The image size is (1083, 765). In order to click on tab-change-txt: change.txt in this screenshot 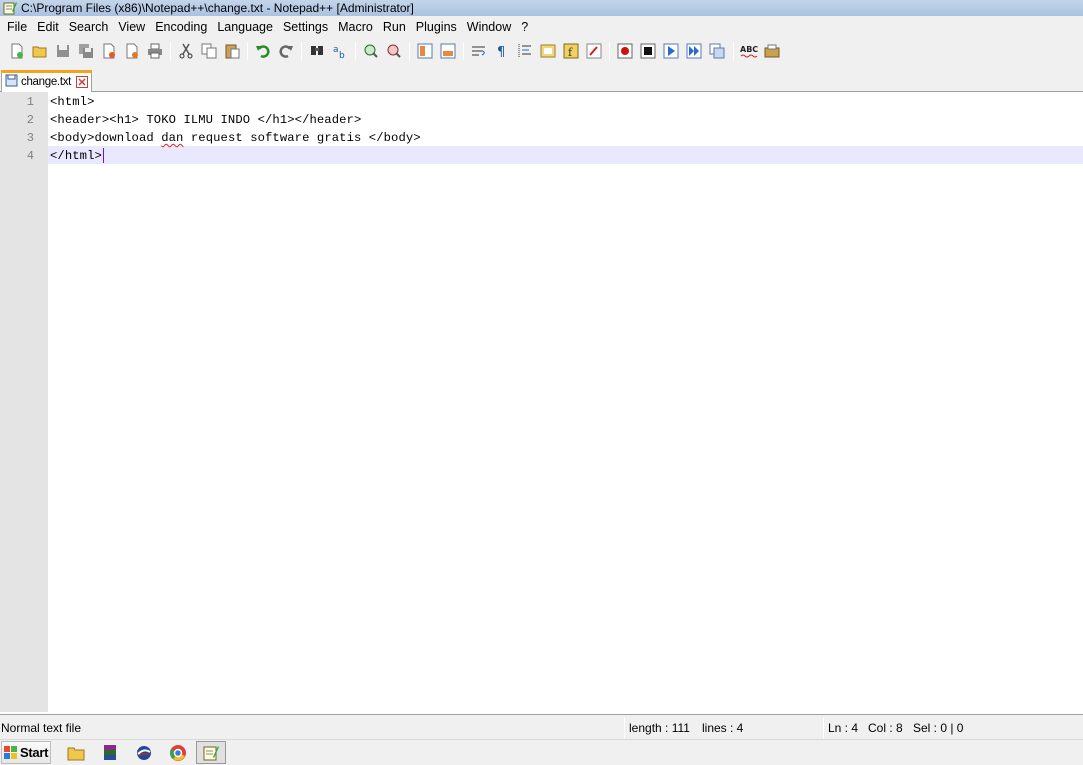, I will do `click(46, 81)`.